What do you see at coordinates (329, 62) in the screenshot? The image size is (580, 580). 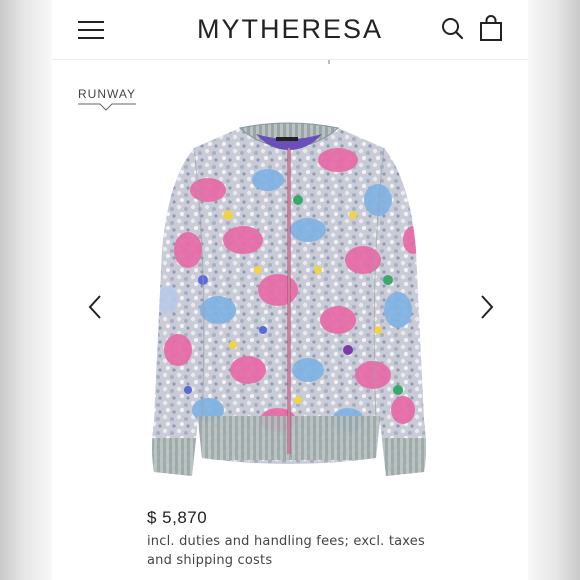 I see `divider-mark` at bounding box center [329, 62].